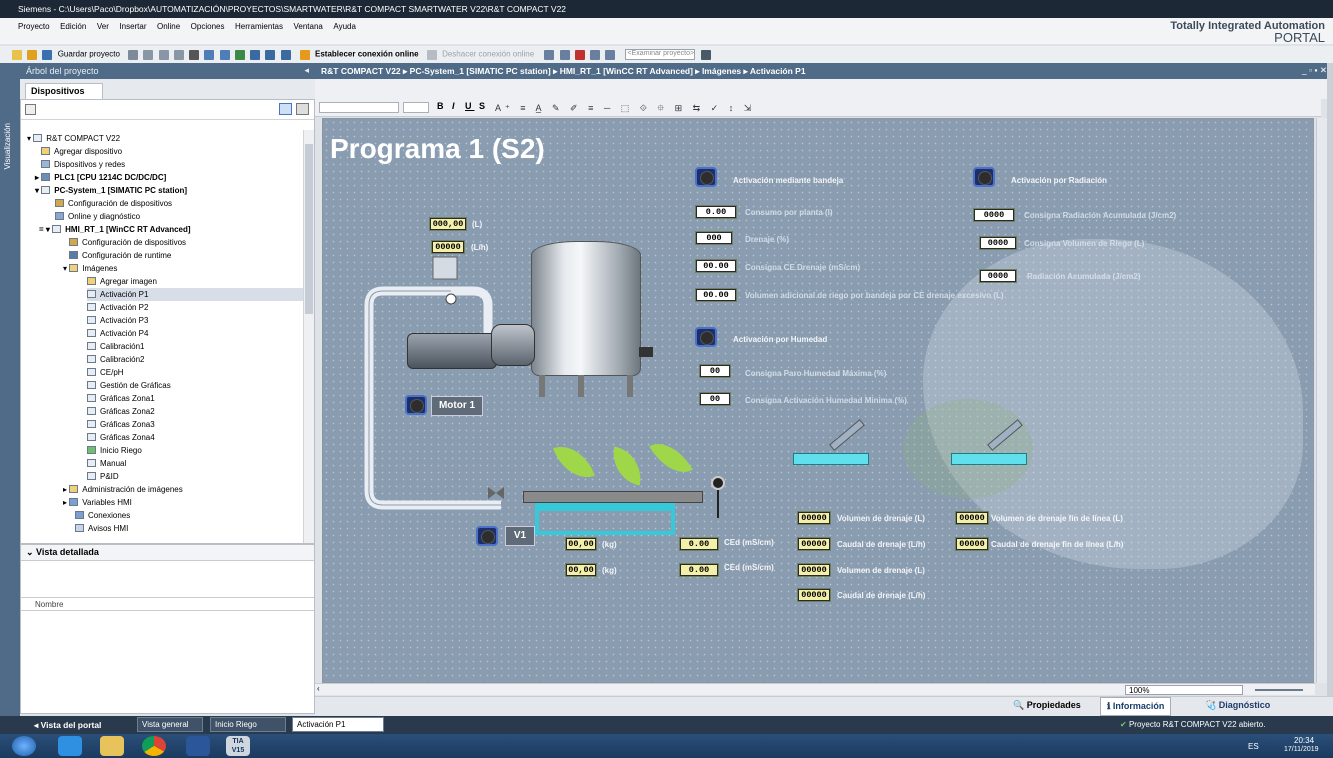  I want to click on cut-icon, so click(148, 54).